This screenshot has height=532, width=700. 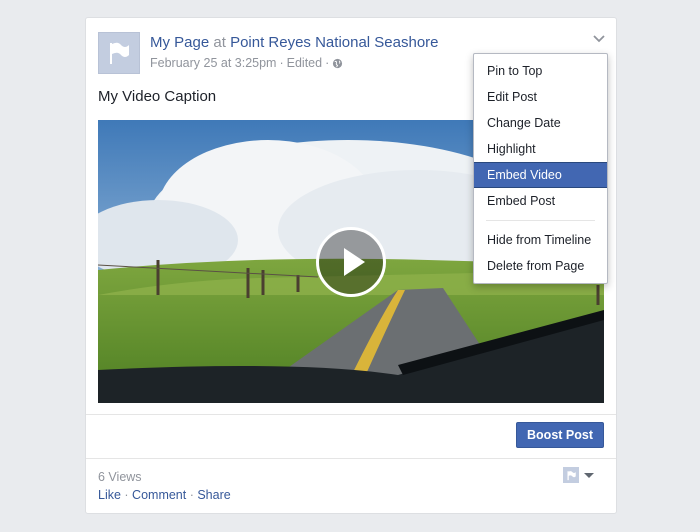 I want to click on play-icon, so click(x=354, y=262).